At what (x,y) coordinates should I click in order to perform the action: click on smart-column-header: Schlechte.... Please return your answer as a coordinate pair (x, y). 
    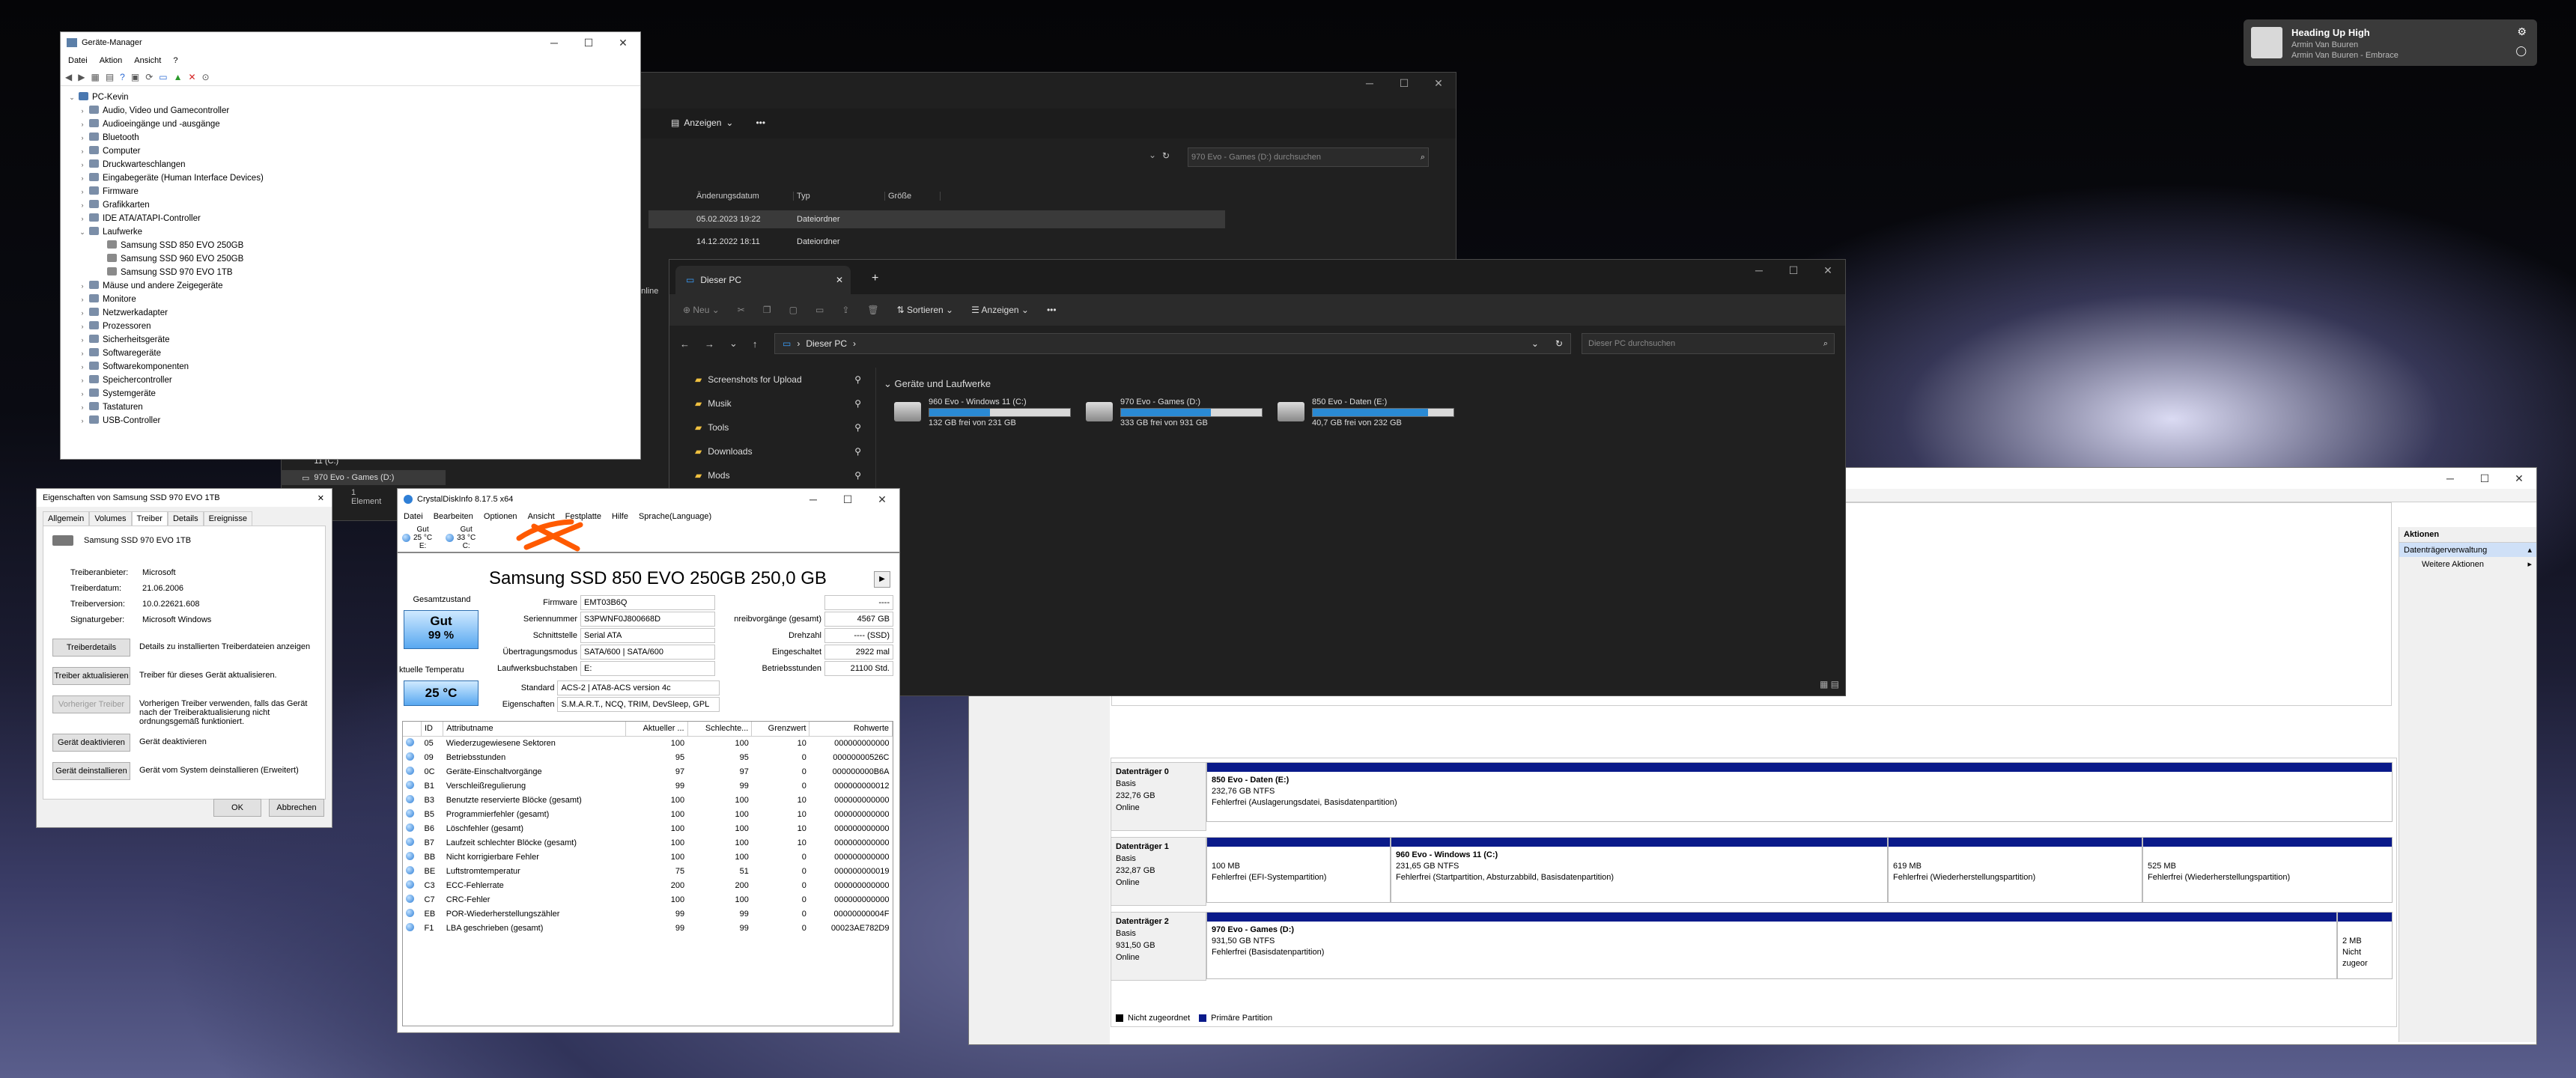
    Looking at the image, I should click on (720, 729).